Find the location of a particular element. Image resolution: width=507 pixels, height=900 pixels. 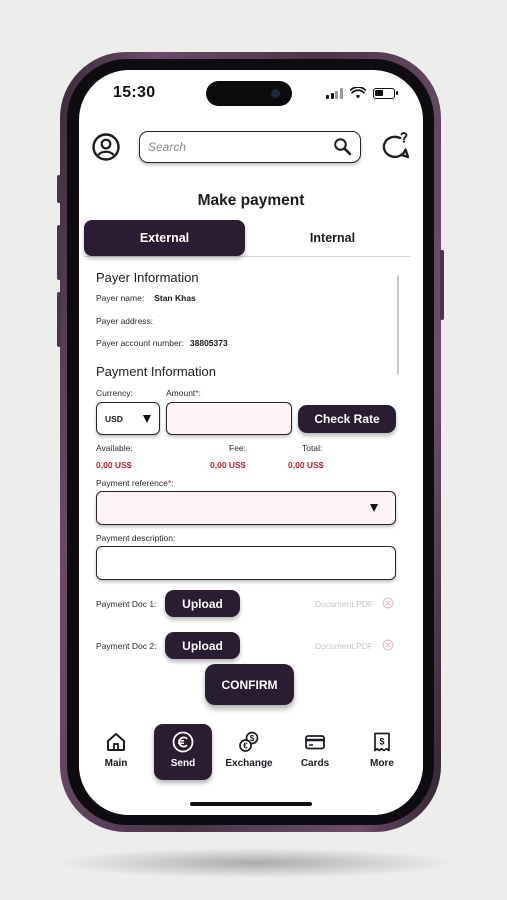

home-indicator is located at coordinates (251, 804).